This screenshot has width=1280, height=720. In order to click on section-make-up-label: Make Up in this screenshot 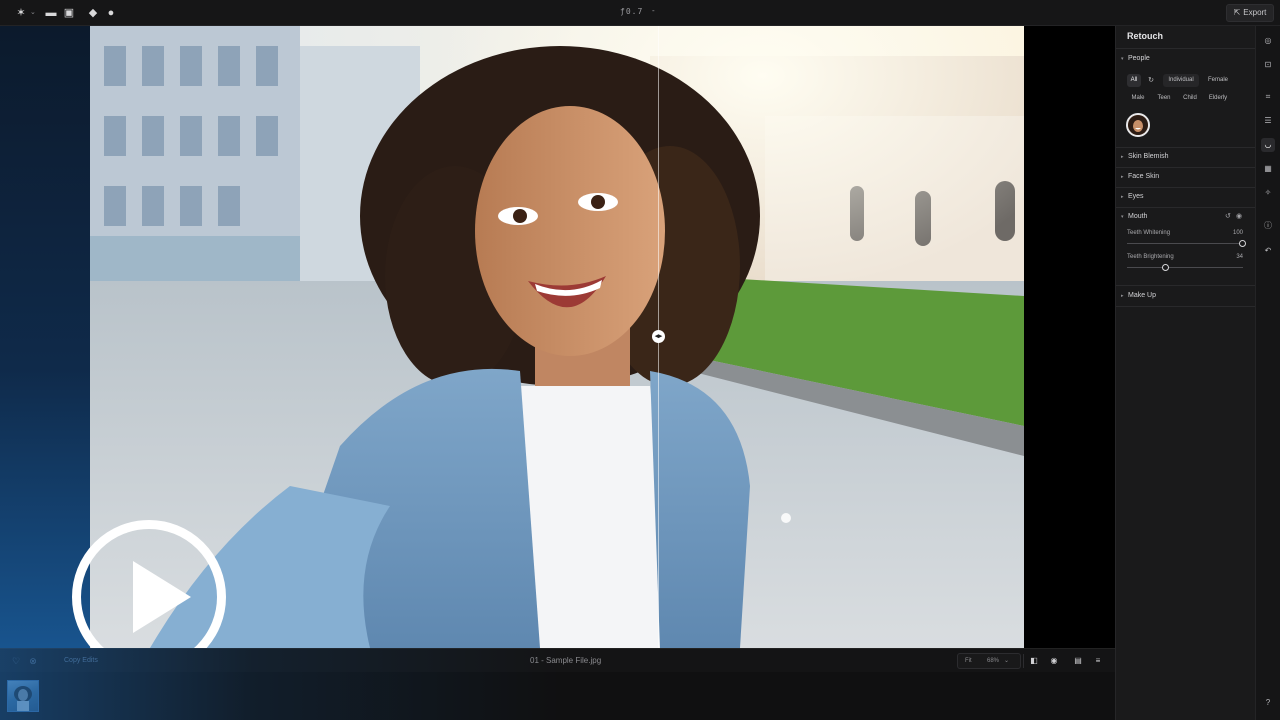, I will do `click(1142, 295)`.